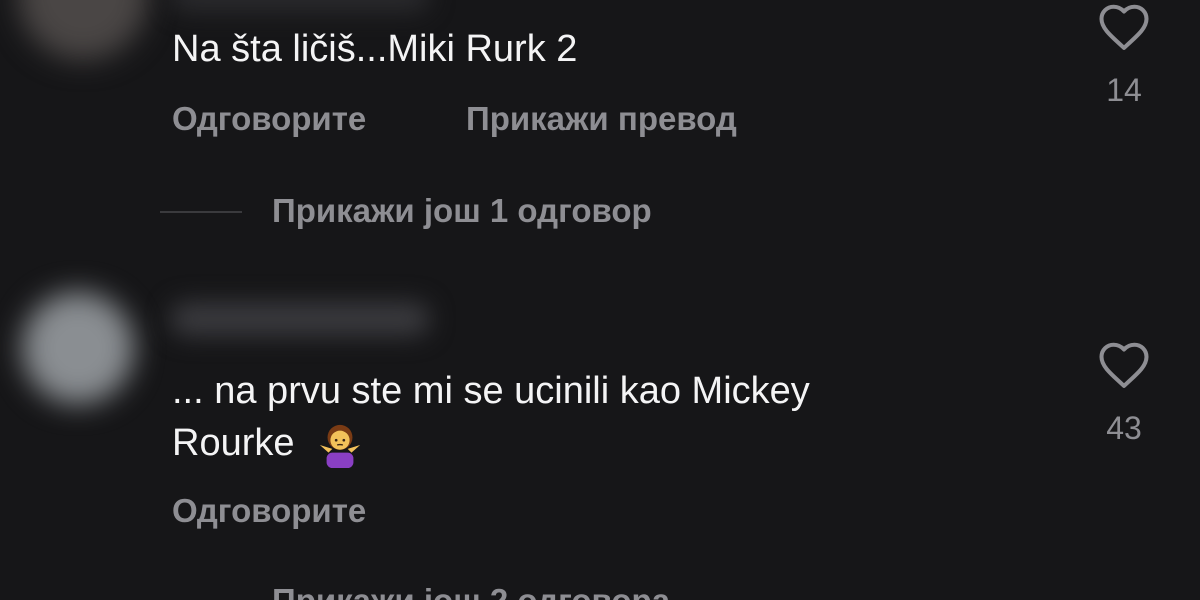 The image size is (1200, 600). What do you see at coordinates (233, 443) in the screenshot?
I see `comment-text-word: Rourke` at bounding box center [233, 443].